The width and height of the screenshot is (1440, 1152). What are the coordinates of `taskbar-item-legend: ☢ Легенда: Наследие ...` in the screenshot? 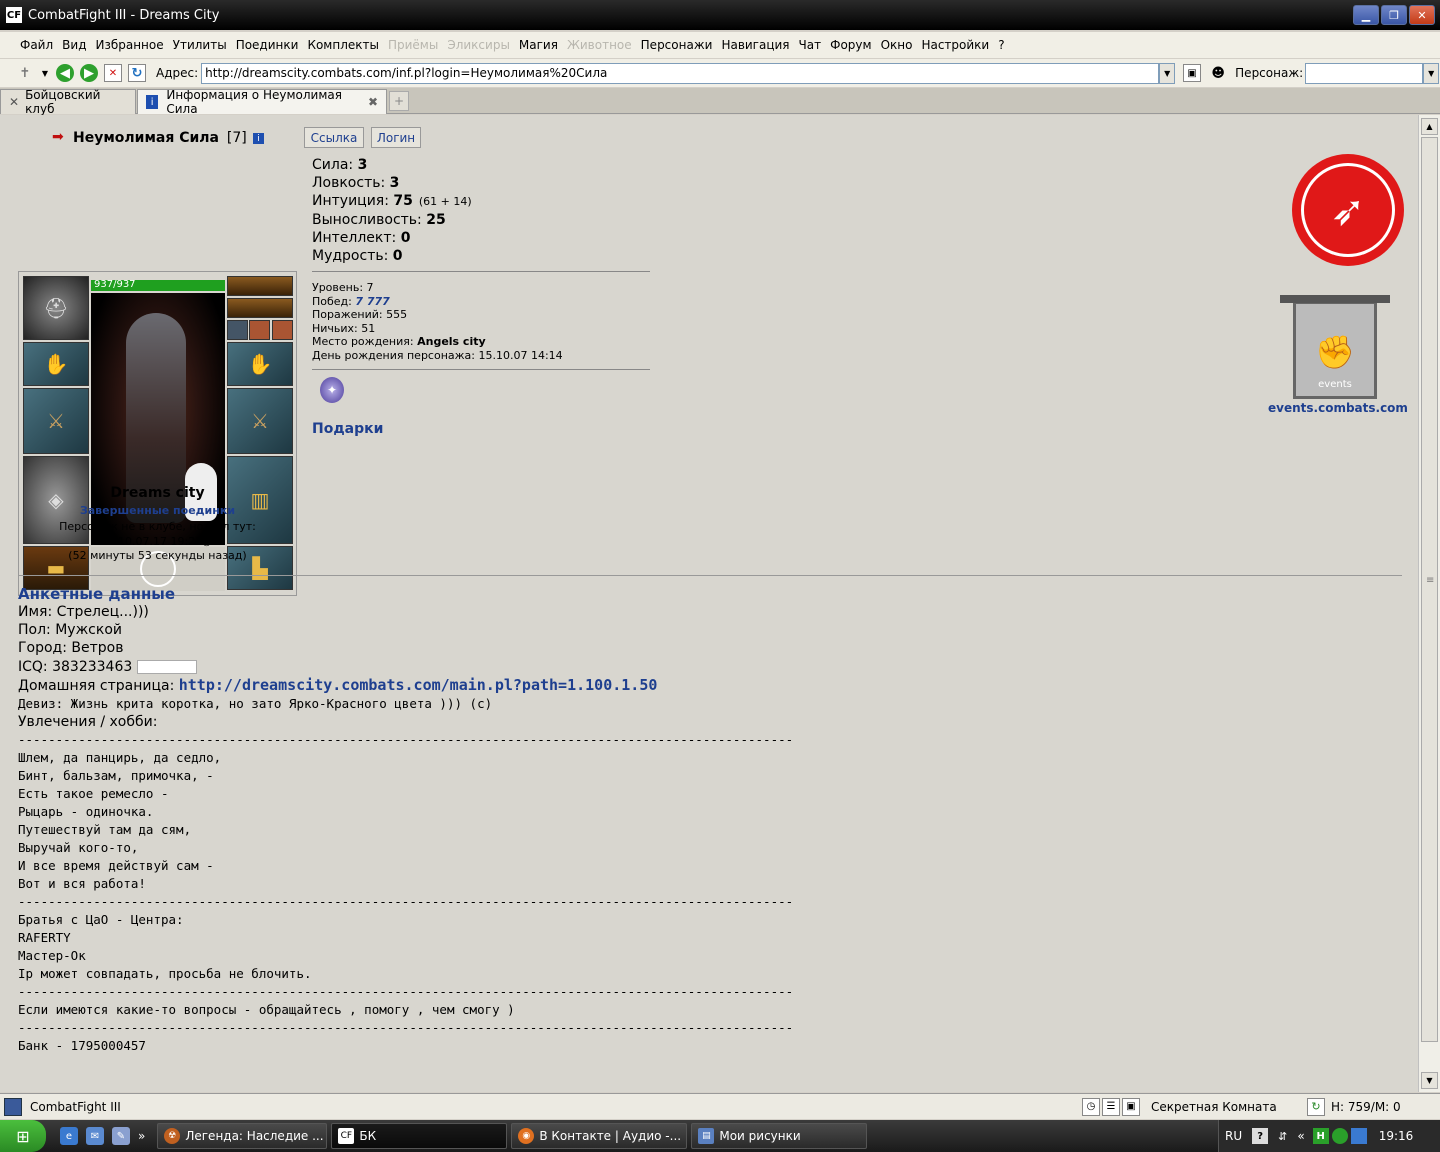 It's located at (242, 1136).